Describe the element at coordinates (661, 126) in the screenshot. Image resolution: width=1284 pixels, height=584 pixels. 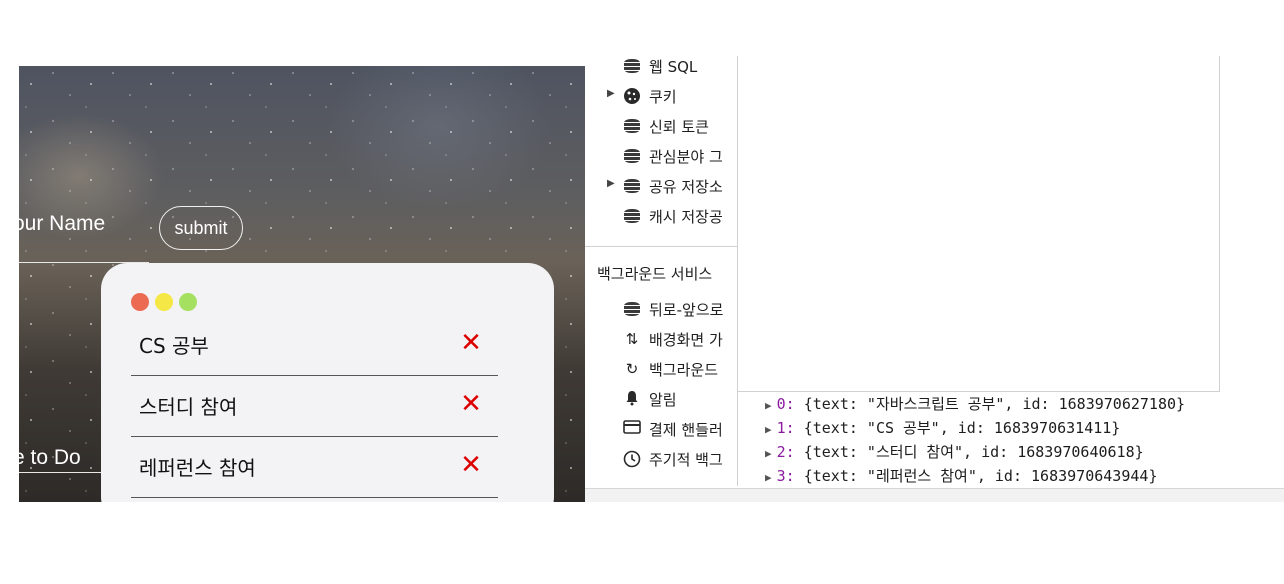
I see `sidebar-item-trust-tokens: 신뢰 토큰` at that location.